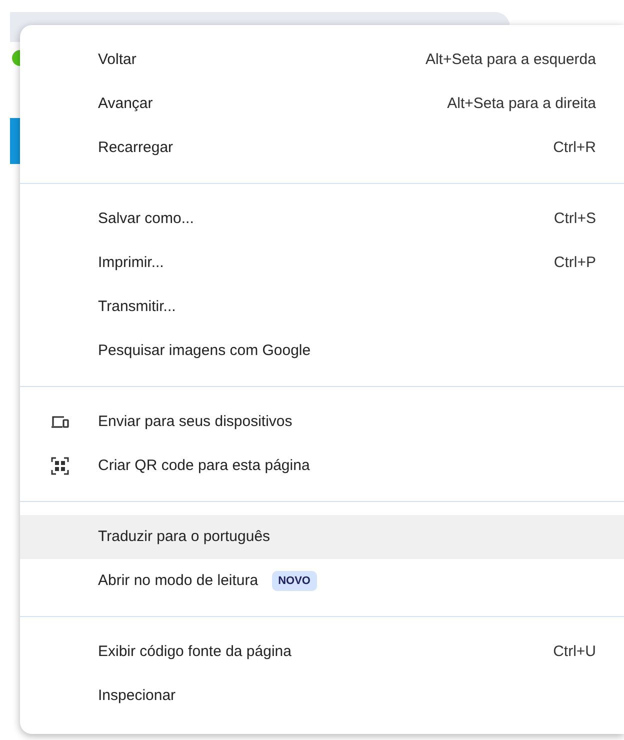  What do you see at coordinates (60, 422) in the screenshot?
I see `devices-icon` at bounding box center [60, 422].